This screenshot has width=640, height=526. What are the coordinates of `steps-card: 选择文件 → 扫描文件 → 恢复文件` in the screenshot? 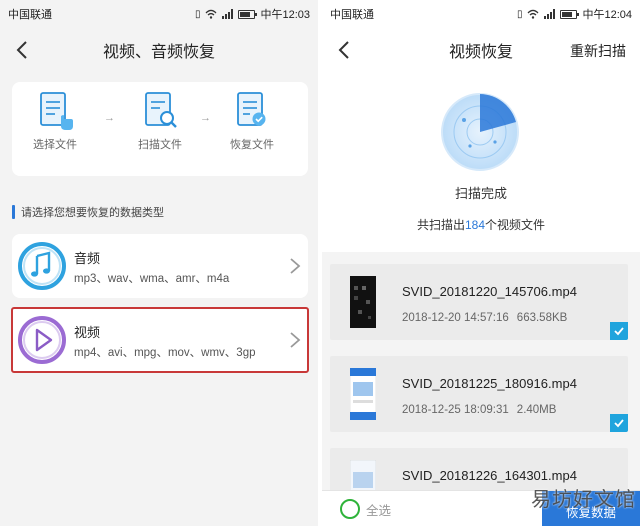 It's located at (160, 129).